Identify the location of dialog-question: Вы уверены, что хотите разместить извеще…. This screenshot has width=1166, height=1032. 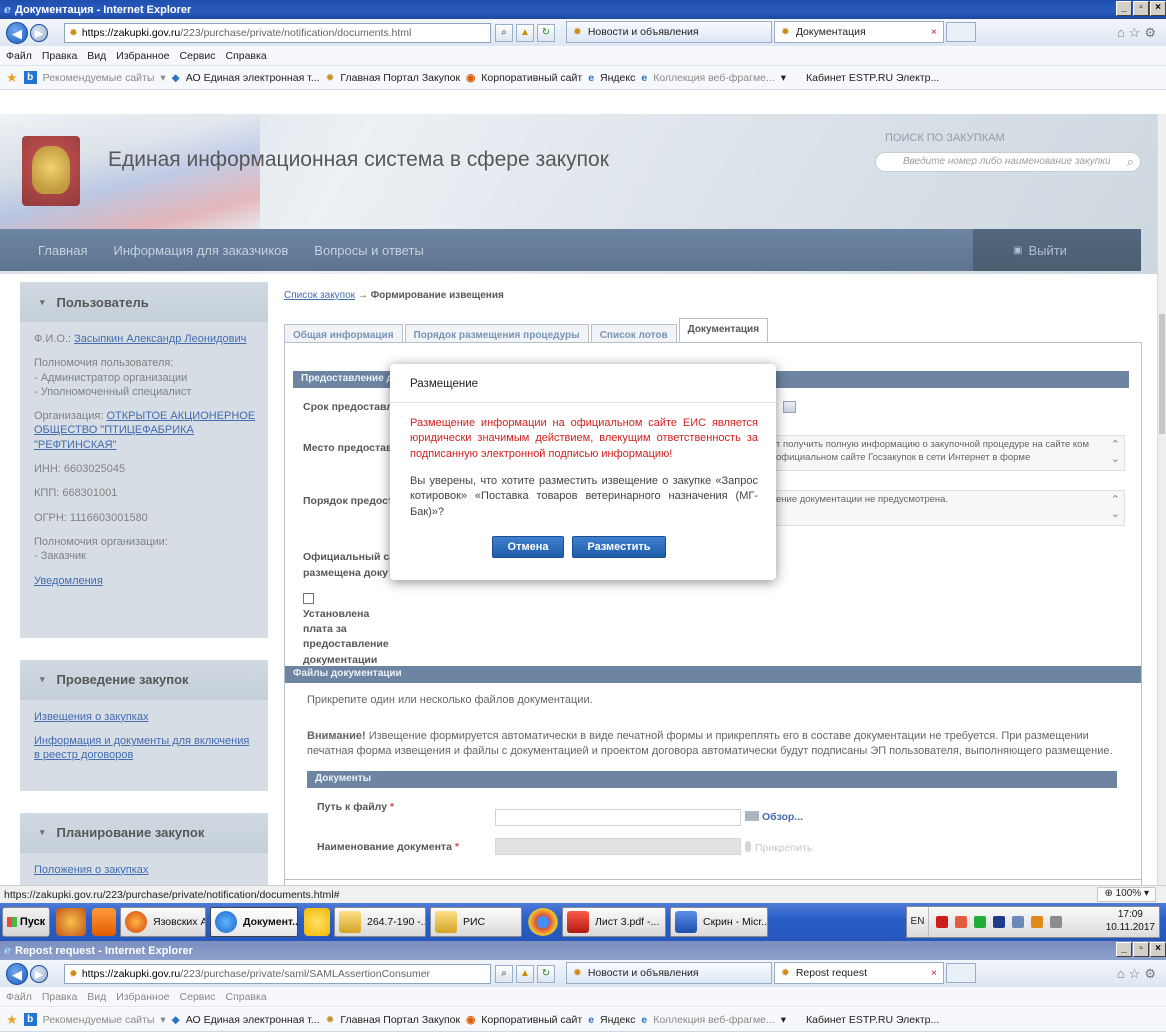
(584, 496).